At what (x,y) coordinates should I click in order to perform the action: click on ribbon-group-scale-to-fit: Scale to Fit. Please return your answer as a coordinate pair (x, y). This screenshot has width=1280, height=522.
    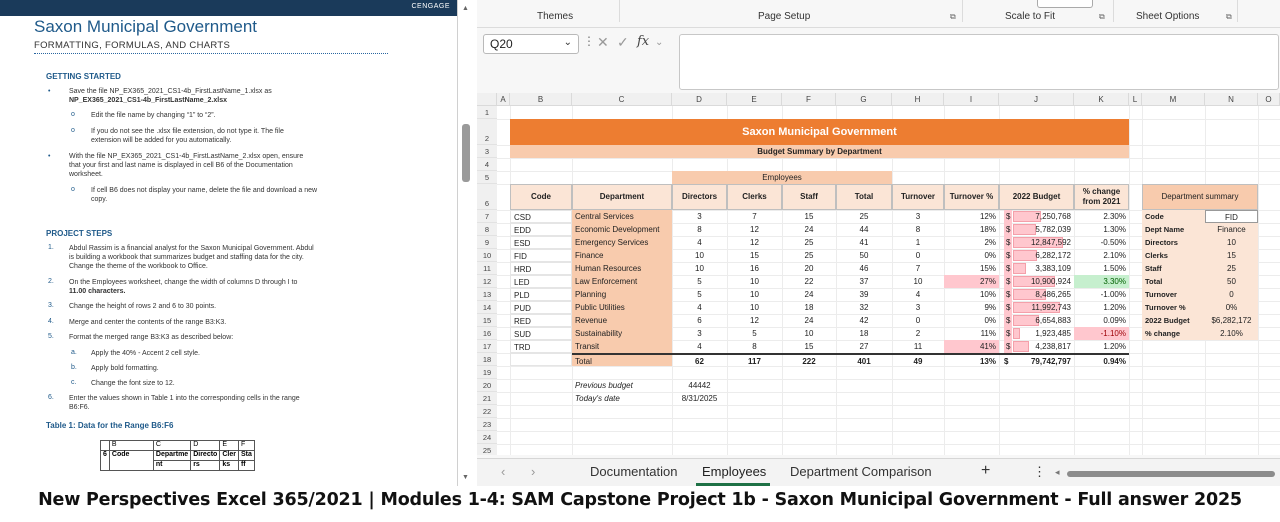
    Looking at the image, I should click on (1030, 16).